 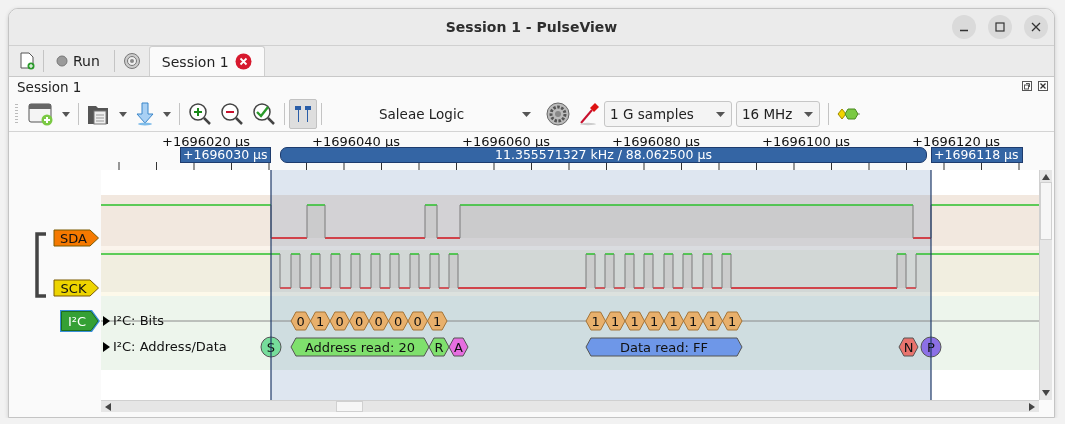 What do you see at coordinates (145, 114) in the screenshot?
I see `down-arrow-icon` at bounding box center [145, 114].